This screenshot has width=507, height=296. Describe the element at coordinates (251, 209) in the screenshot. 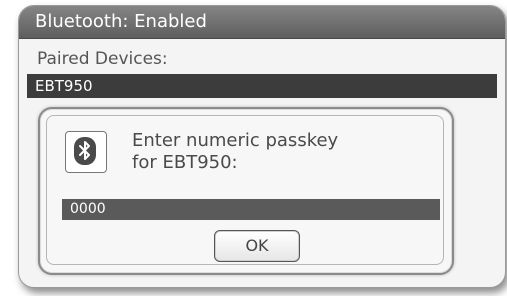

I see `passkey-input: 0000` at that location.